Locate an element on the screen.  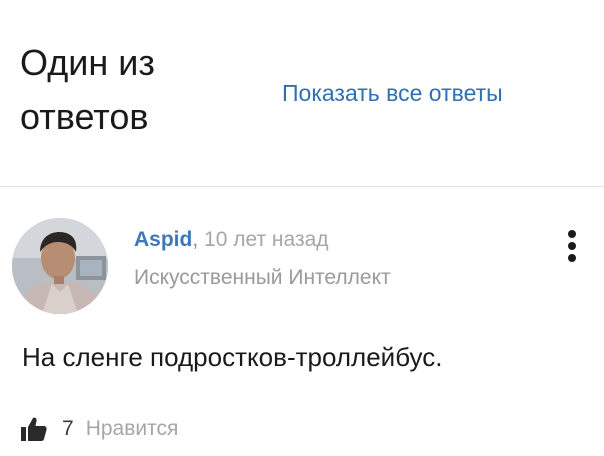
answer-time: 10 лет назад is located at coordinates (266, 239).